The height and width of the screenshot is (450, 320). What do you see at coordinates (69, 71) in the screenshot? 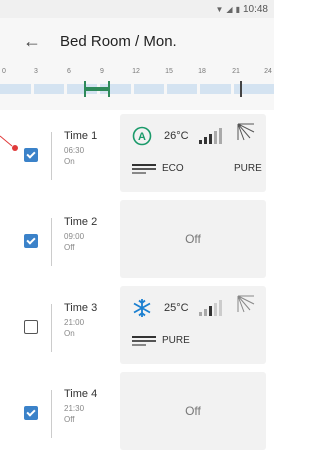
I see `hour-tick: 6` at bounding box center [69, 71].